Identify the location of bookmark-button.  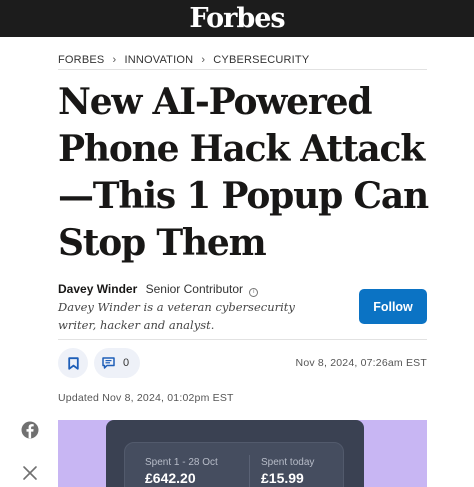
(73, 363).